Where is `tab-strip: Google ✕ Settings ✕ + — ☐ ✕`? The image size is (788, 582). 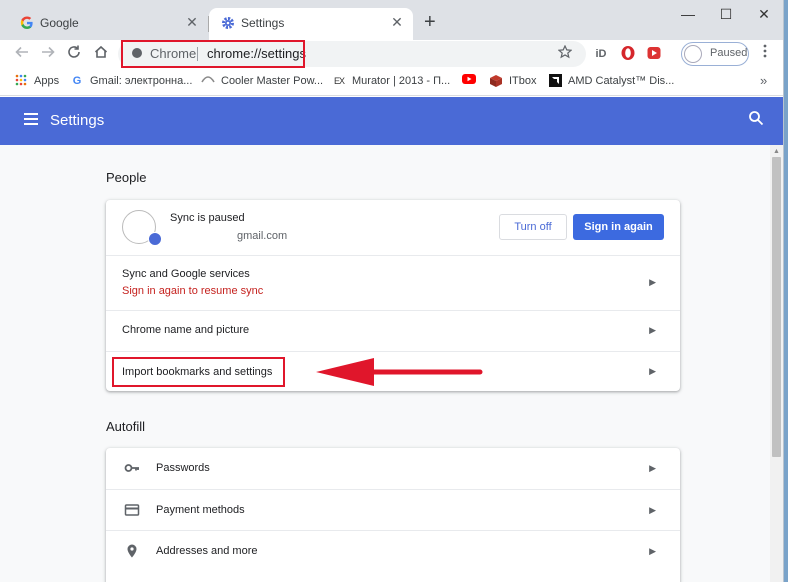
tab-strip: Google ✕ Settings ✕ + — ☐ ✕ is located at coordinates (391, 20).